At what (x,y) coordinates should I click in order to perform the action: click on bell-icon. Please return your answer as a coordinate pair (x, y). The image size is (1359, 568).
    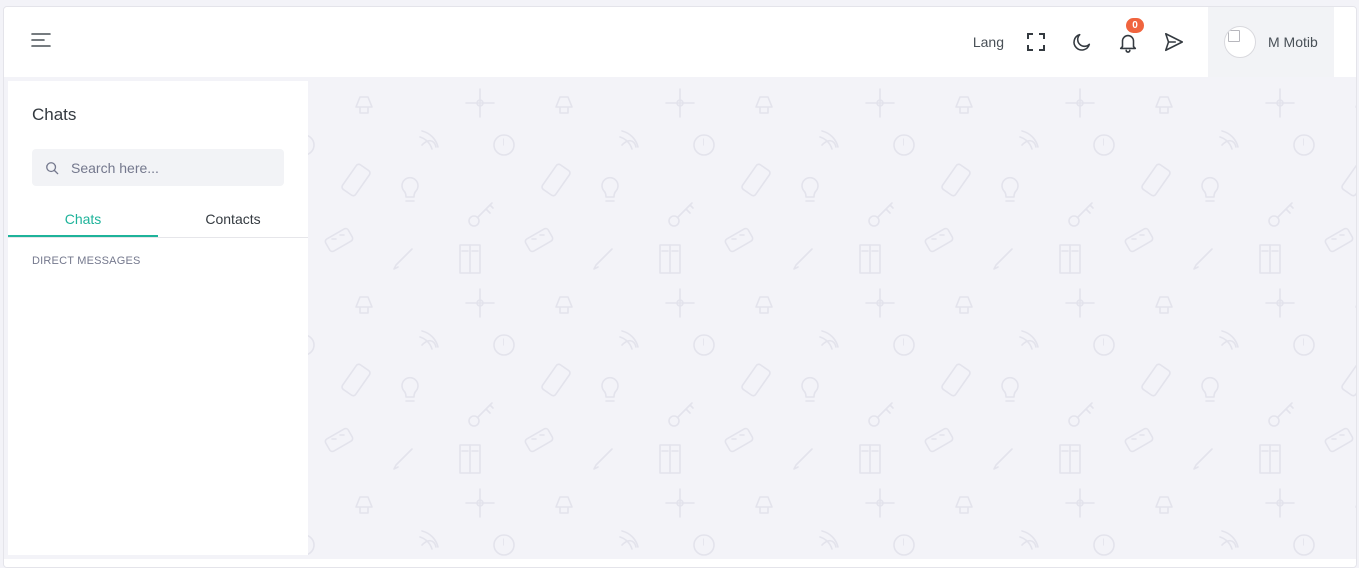
    Looking at the image, I should click on (1128, 43).